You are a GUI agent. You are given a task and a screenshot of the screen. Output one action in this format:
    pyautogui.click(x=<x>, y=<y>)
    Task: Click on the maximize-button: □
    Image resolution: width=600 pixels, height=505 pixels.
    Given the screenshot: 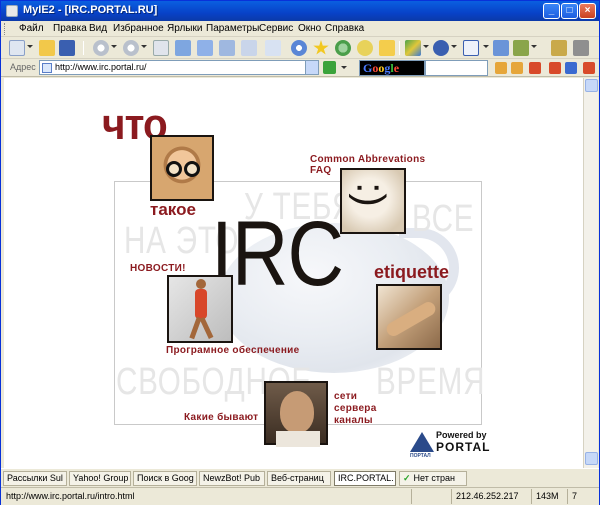 What is the action you would take?
    pyautogui.click(x=569, y=11)
    